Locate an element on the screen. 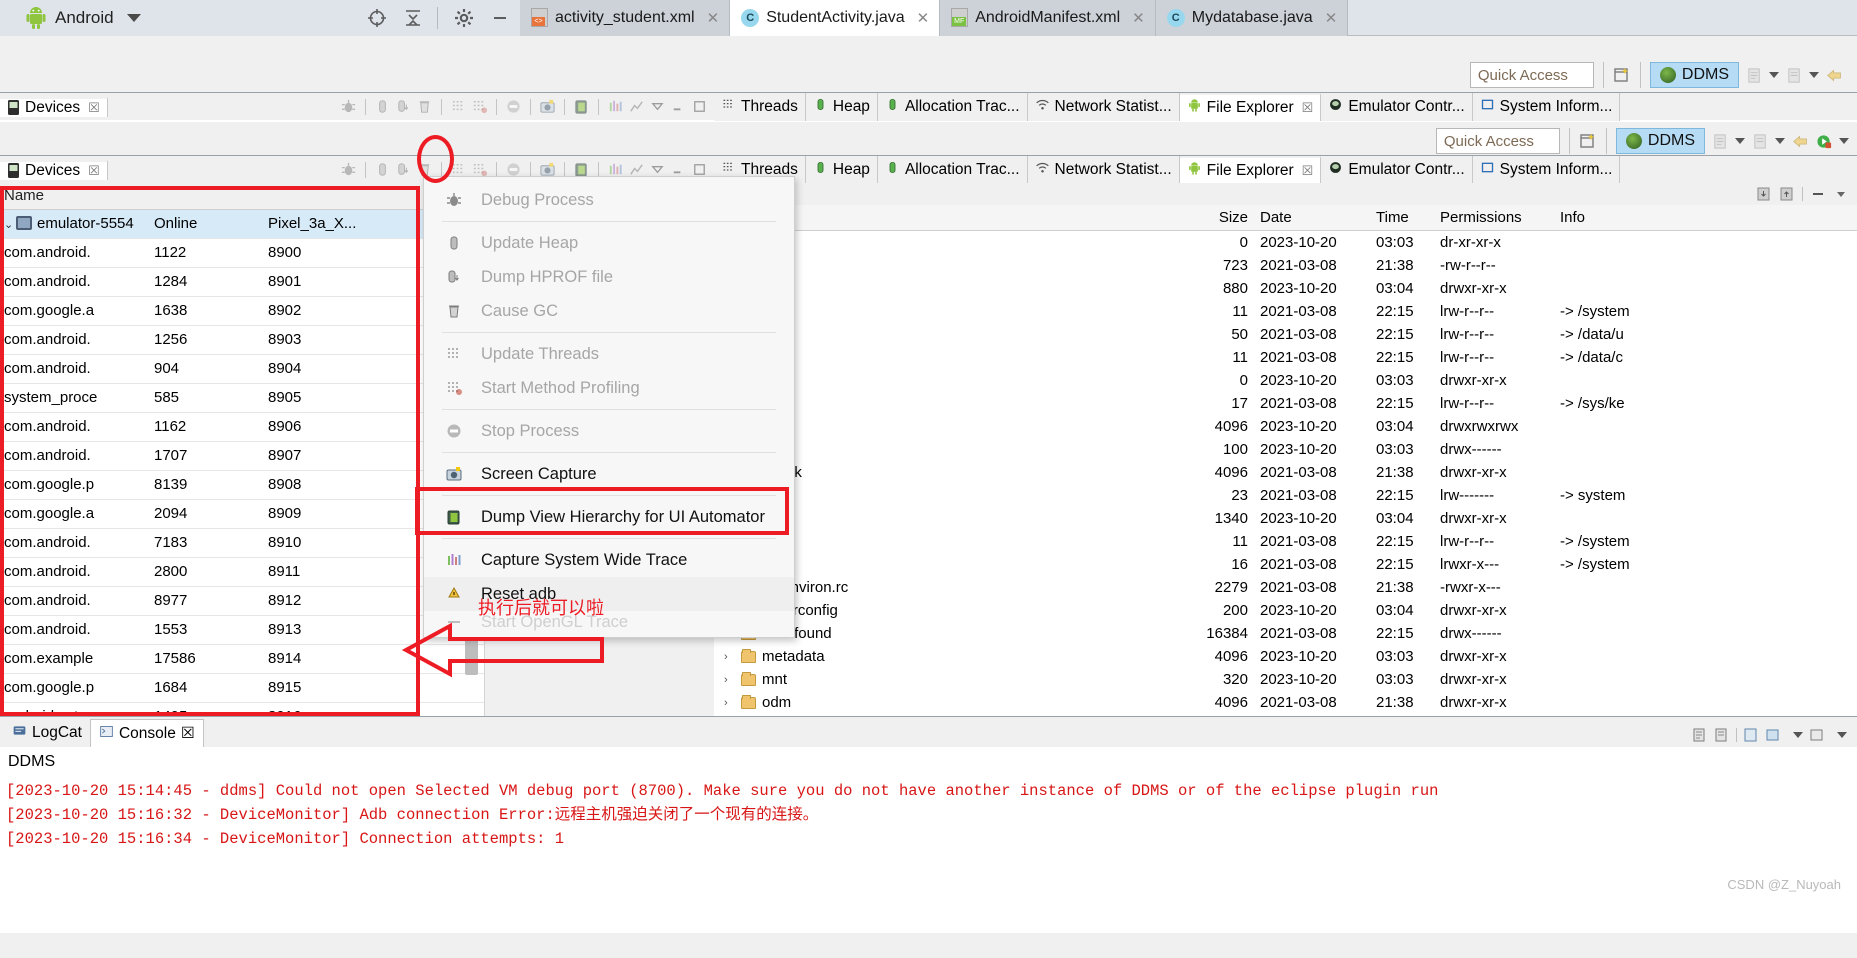 This screenshot has height=958, width=1857. file-explorer-row: 1340 2023-10-20 03:04 drwxr-xr-x is located at coordinates (1285, 518).